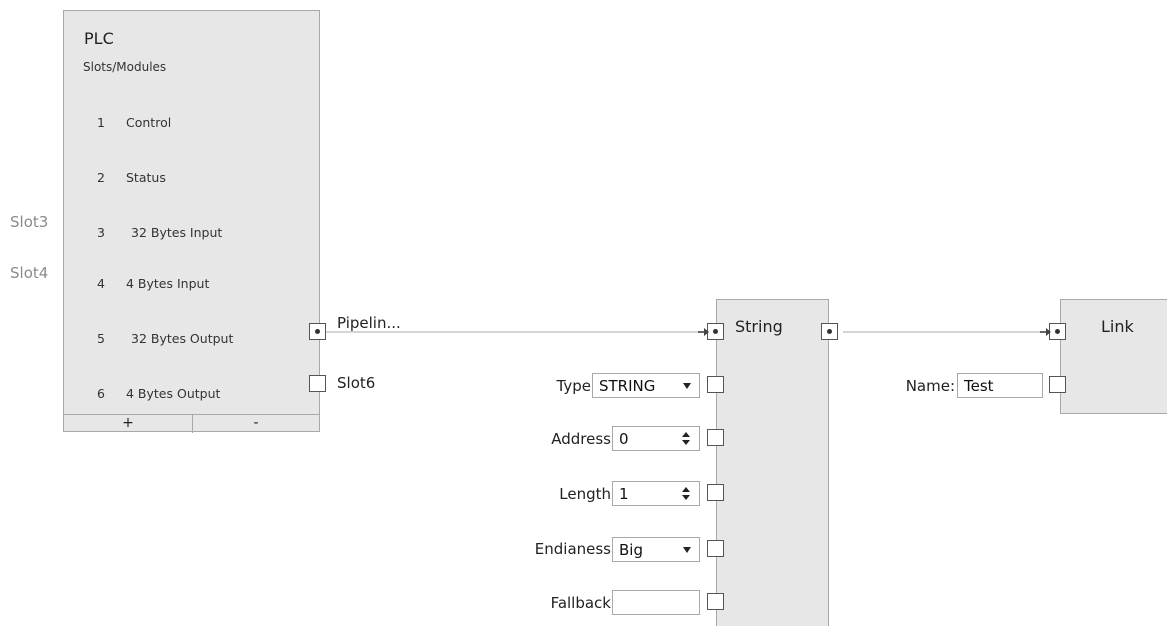 This screenshot has width=1167, height=626. What do you see at coordinates (715, 492) in the screenshot?
I see `length-input-port` at bounding box center [715, 492].